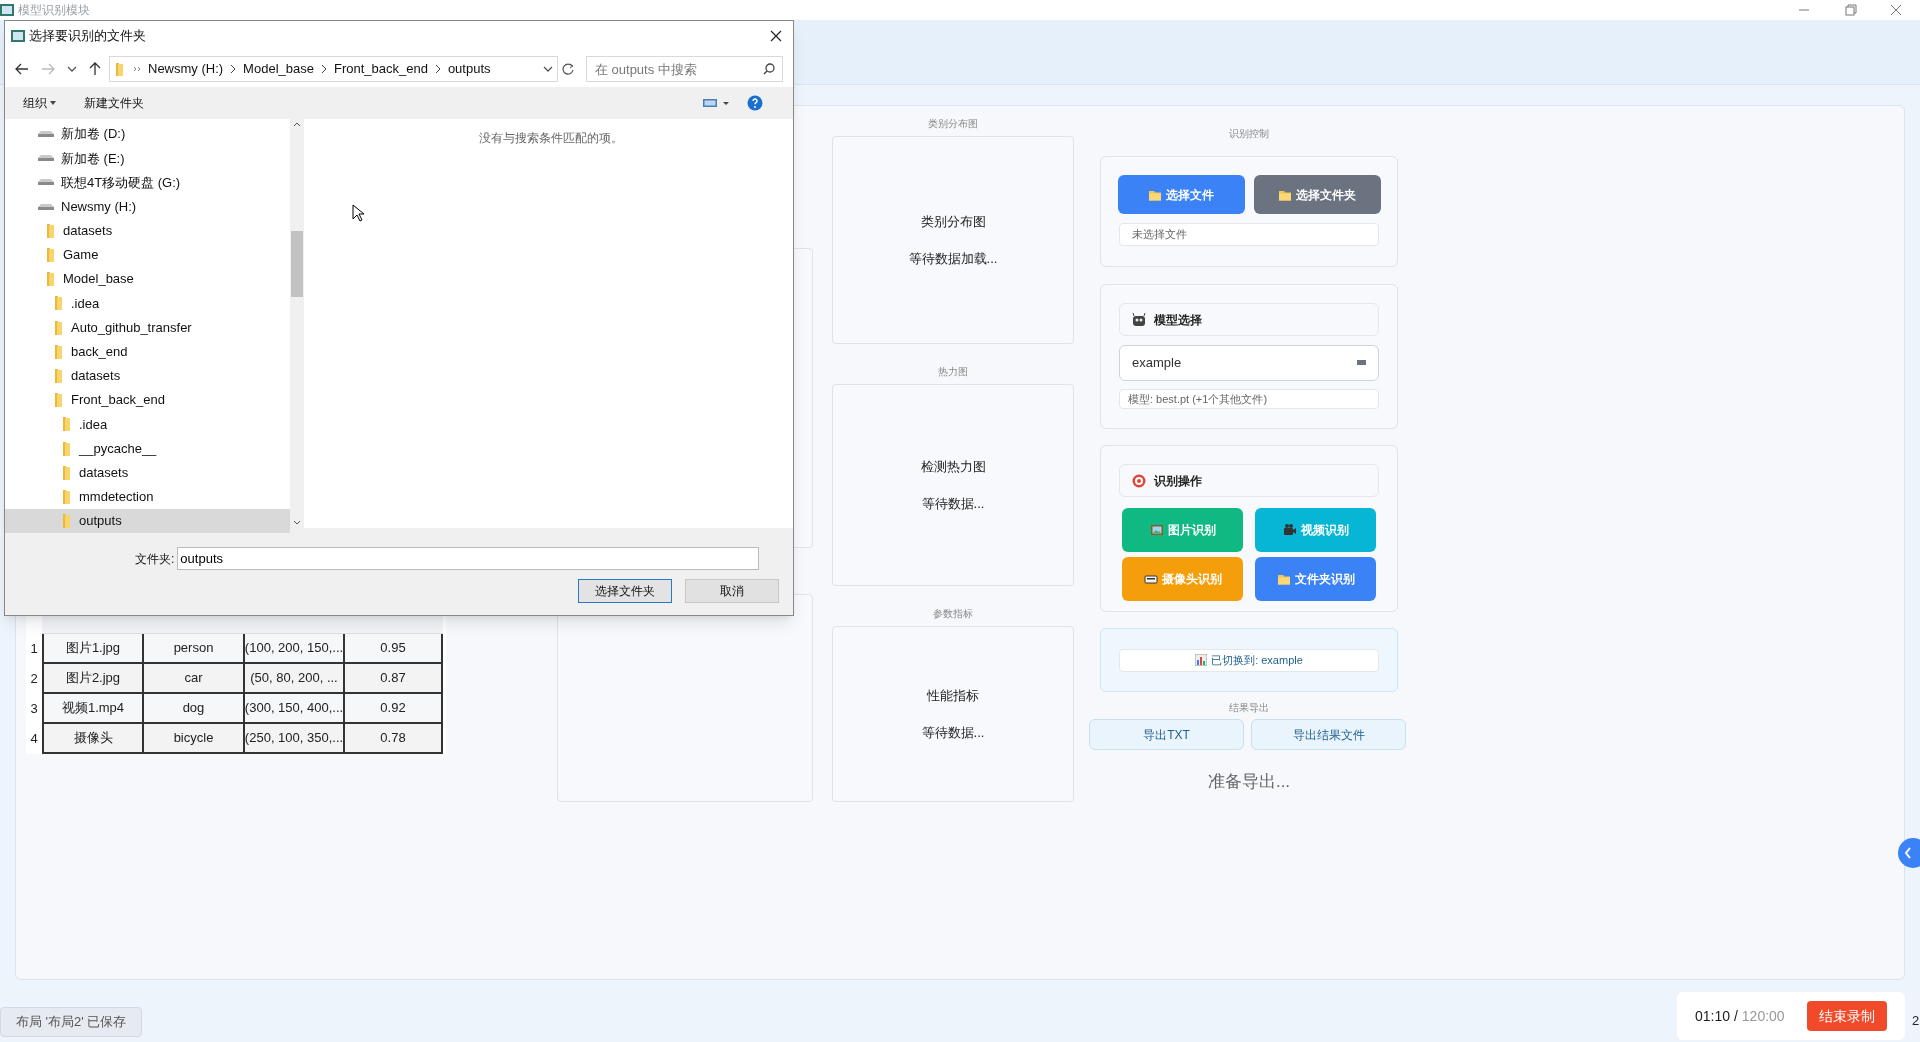  I want to click on webcam-icon, so click(1150, 579).